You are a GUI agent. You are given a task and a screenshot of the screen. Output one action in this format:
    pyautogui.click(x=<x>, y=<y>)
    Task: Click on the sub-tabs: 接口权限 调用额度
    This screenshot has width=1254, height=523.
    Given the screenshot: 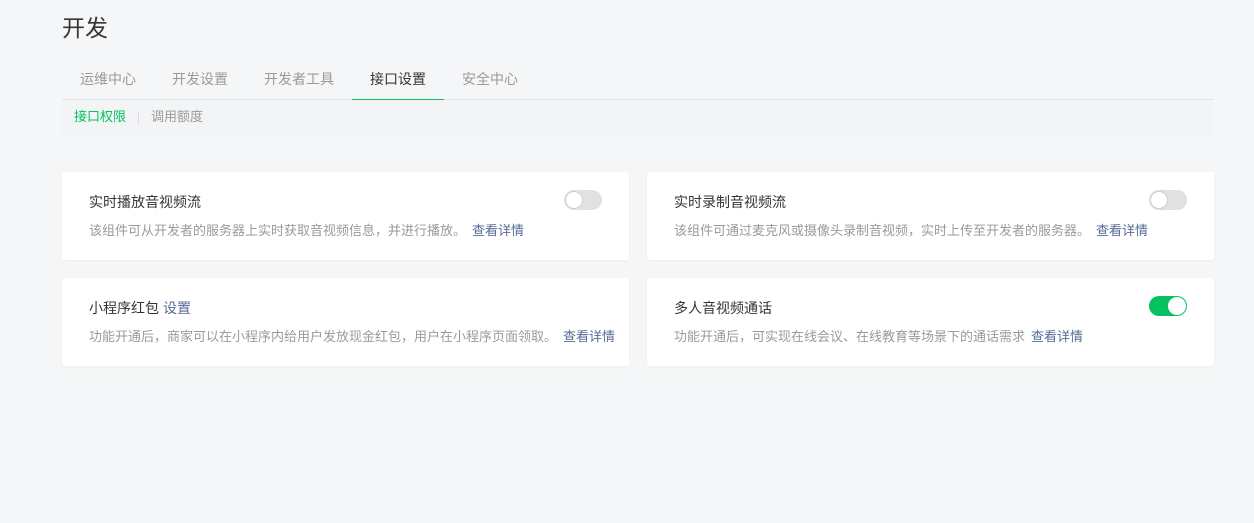 What is the action you would take?
    pyautogui.click(x=638, y=118)
    